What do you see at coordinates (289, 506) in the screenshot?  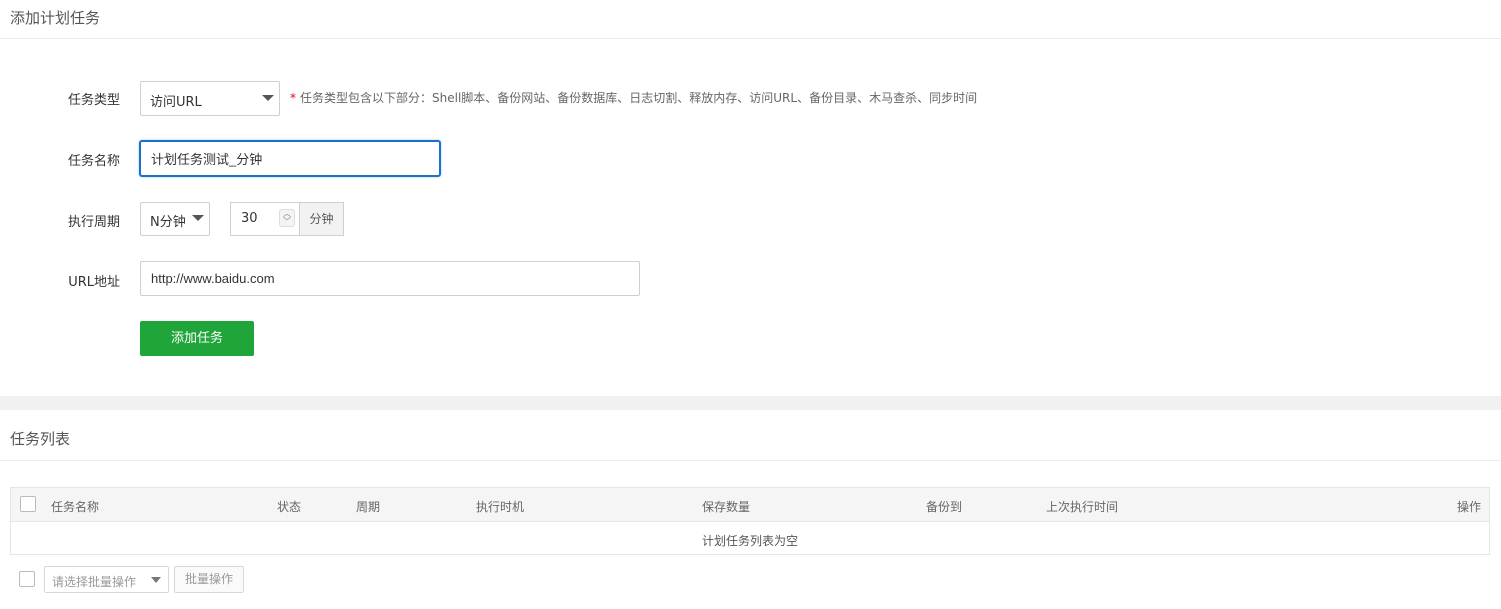 I see `column-header: 状态` at bounding box center [289, 506].